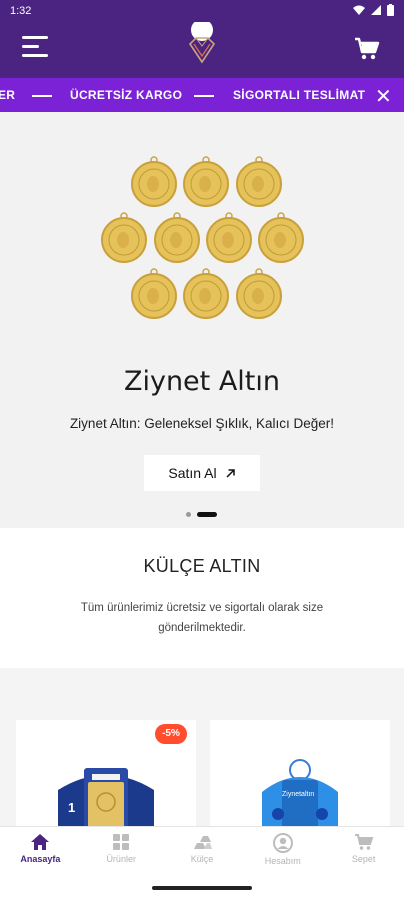  Describe the element at coordinates (363, 859) in the screenshot. I see `nav-label: Sepet` at that location.